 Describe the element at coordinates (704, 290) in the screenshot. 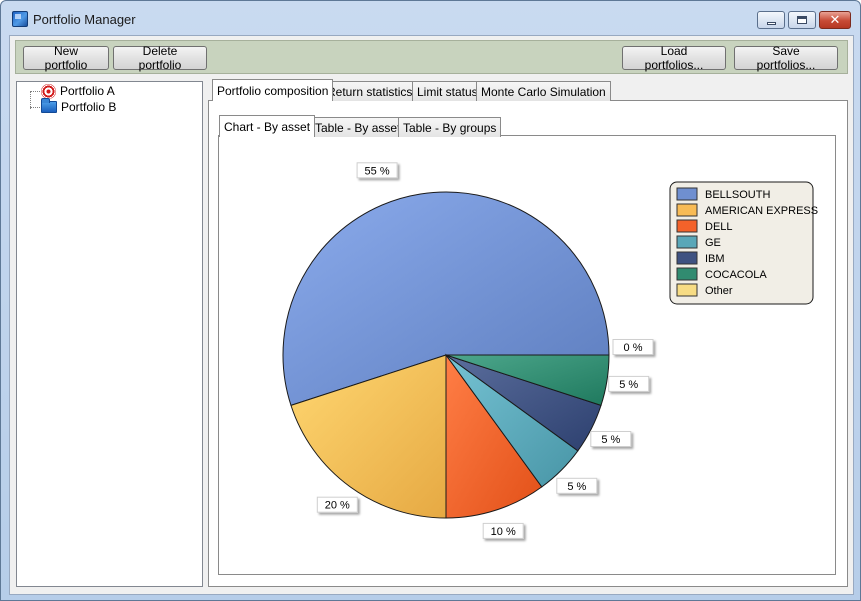

I see `legend-item: Other` at that location.